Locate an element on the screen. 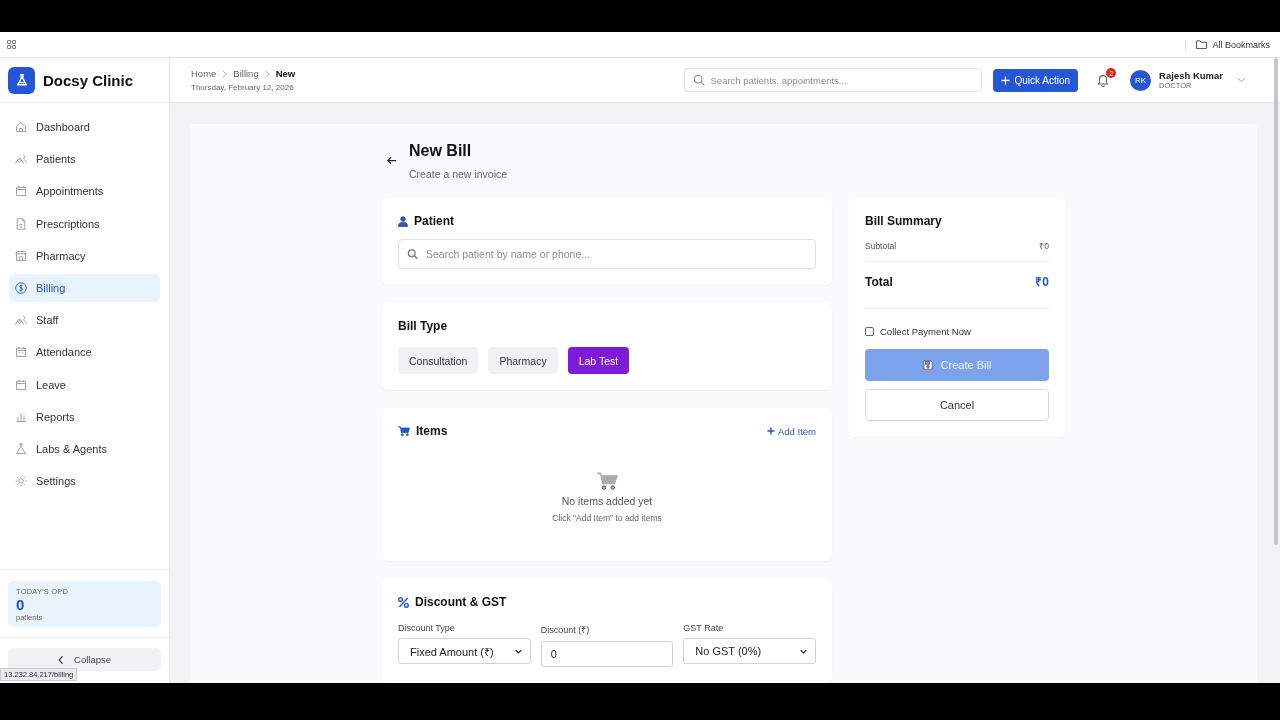  nav-item: Leave is located at coordinates (84, 384).